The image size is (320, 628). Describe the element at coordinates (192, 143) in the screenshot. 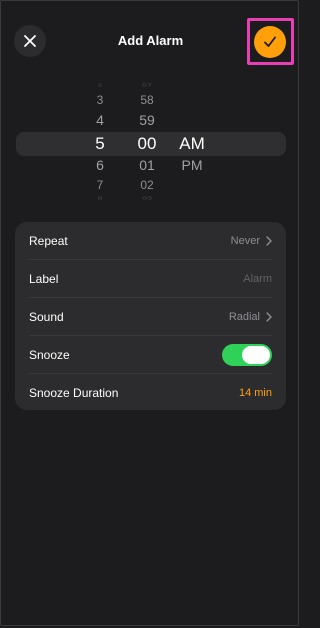

I see `meridiem-option-selected: AM` at that location.